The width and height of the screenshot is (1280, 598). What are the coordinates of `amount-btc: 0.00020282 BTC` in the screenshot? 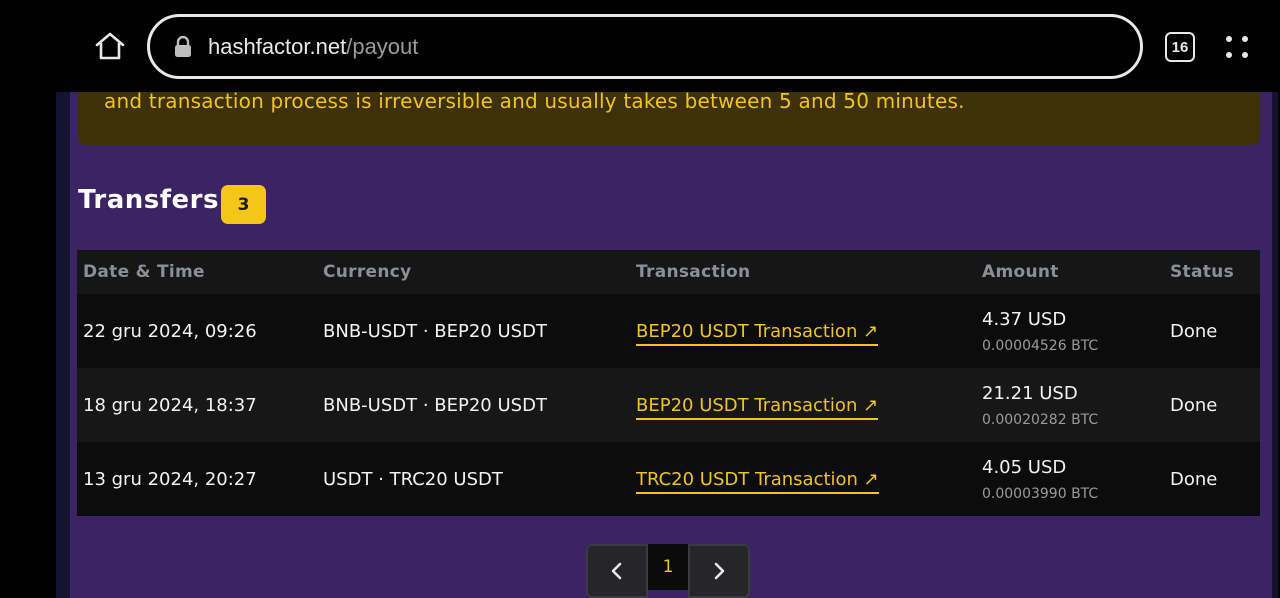 It's located at (1040, 419).